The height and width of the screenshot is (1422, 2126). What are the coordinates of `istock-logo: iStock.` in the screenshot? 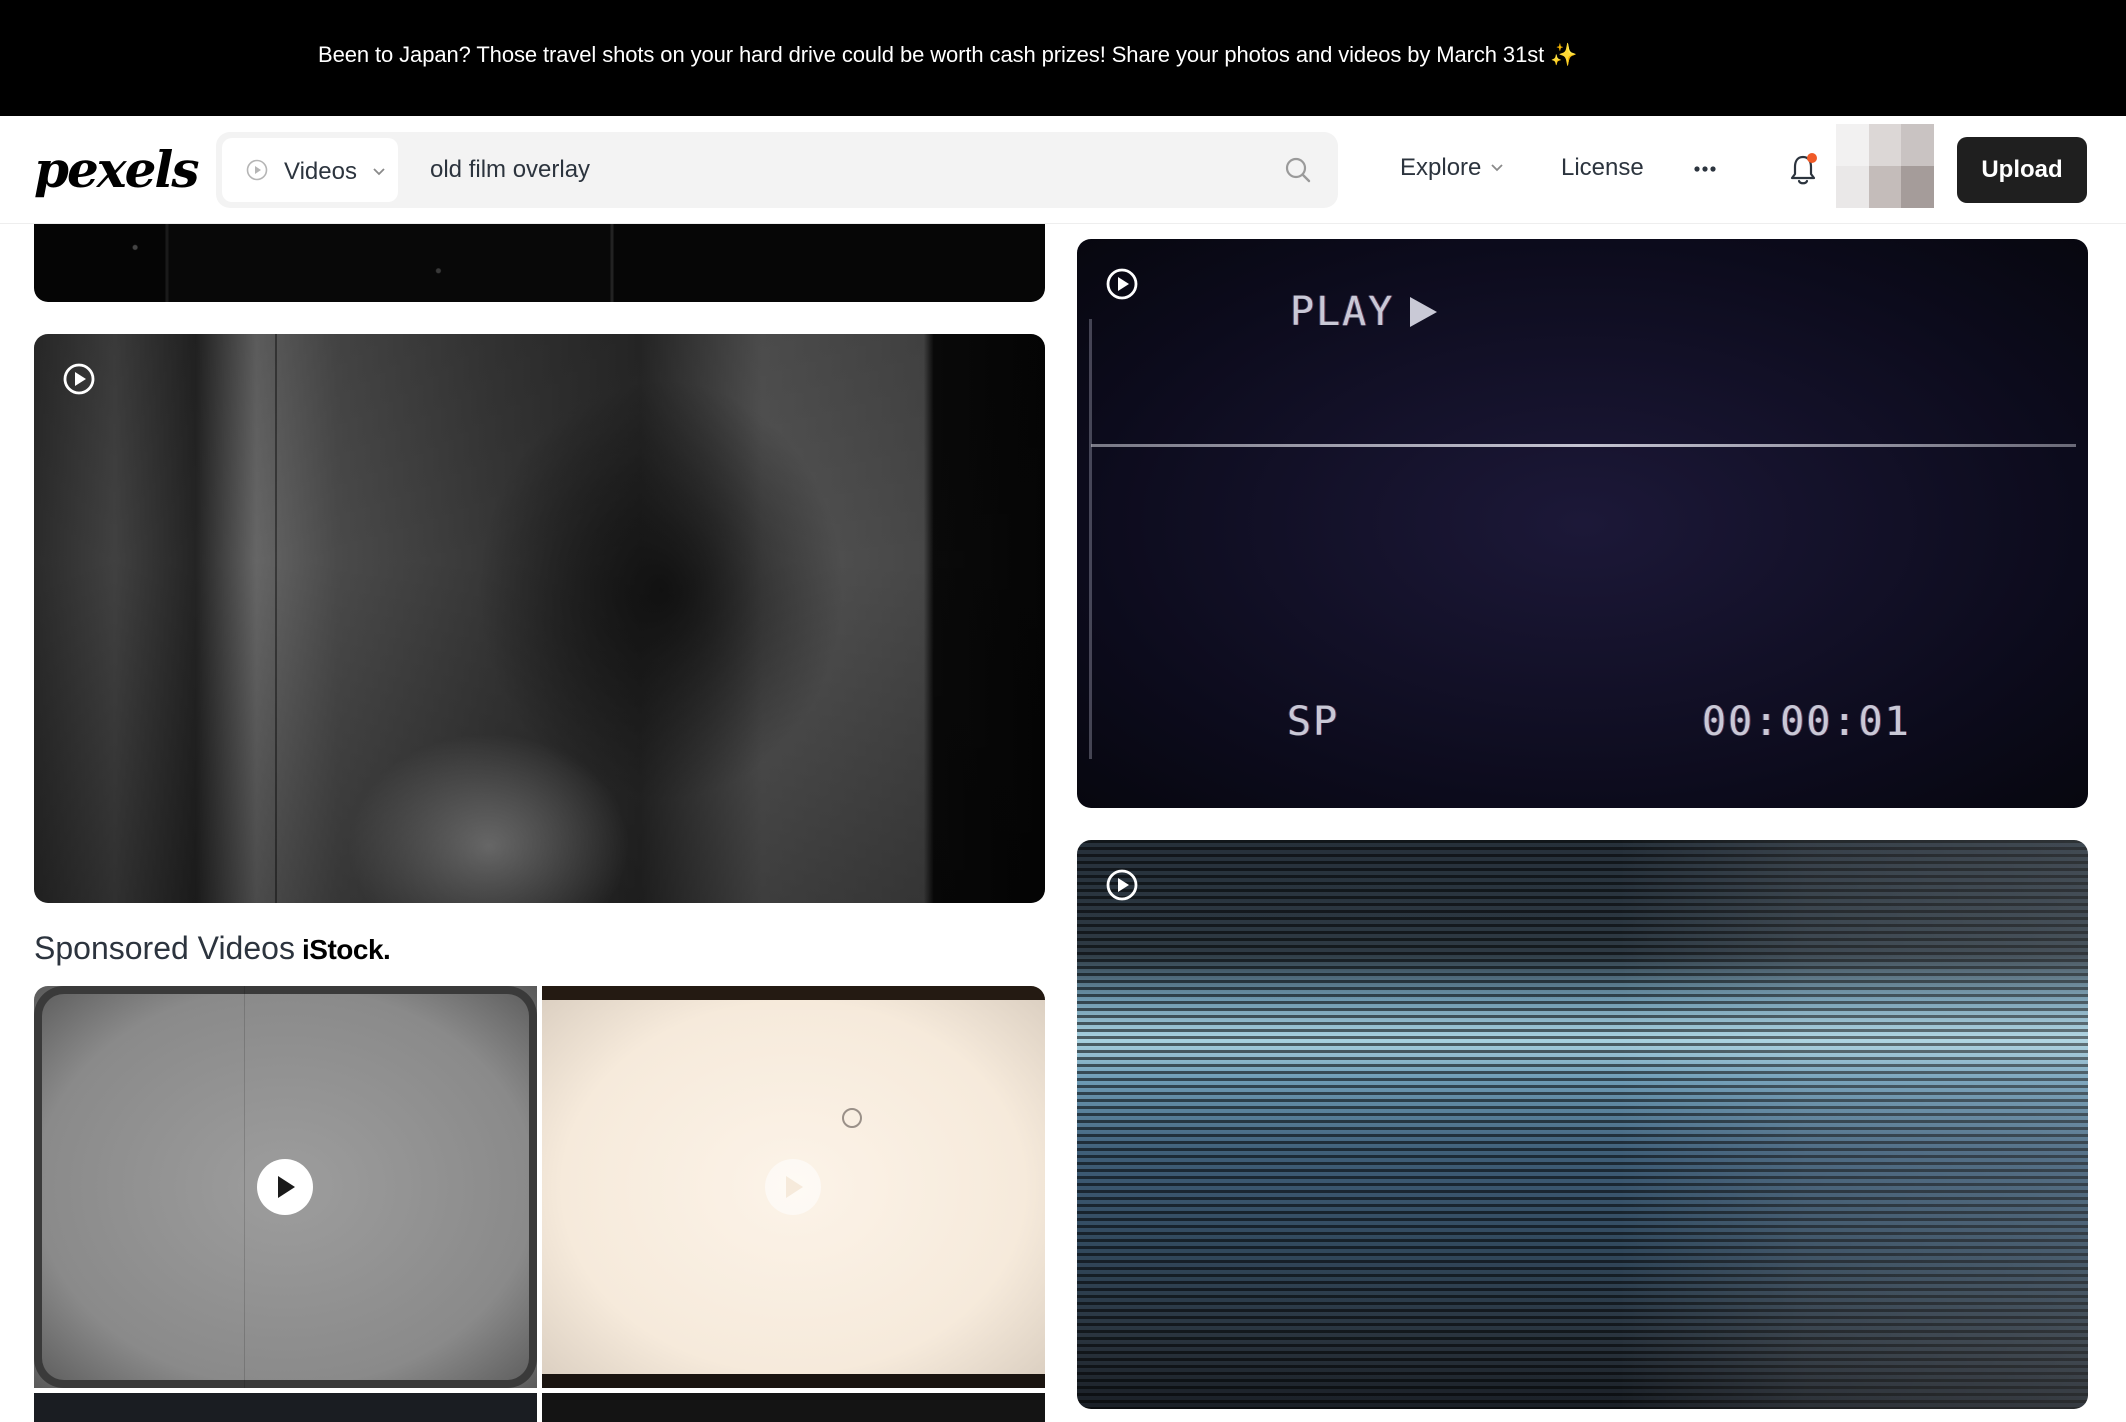 It's located at (346, 950).